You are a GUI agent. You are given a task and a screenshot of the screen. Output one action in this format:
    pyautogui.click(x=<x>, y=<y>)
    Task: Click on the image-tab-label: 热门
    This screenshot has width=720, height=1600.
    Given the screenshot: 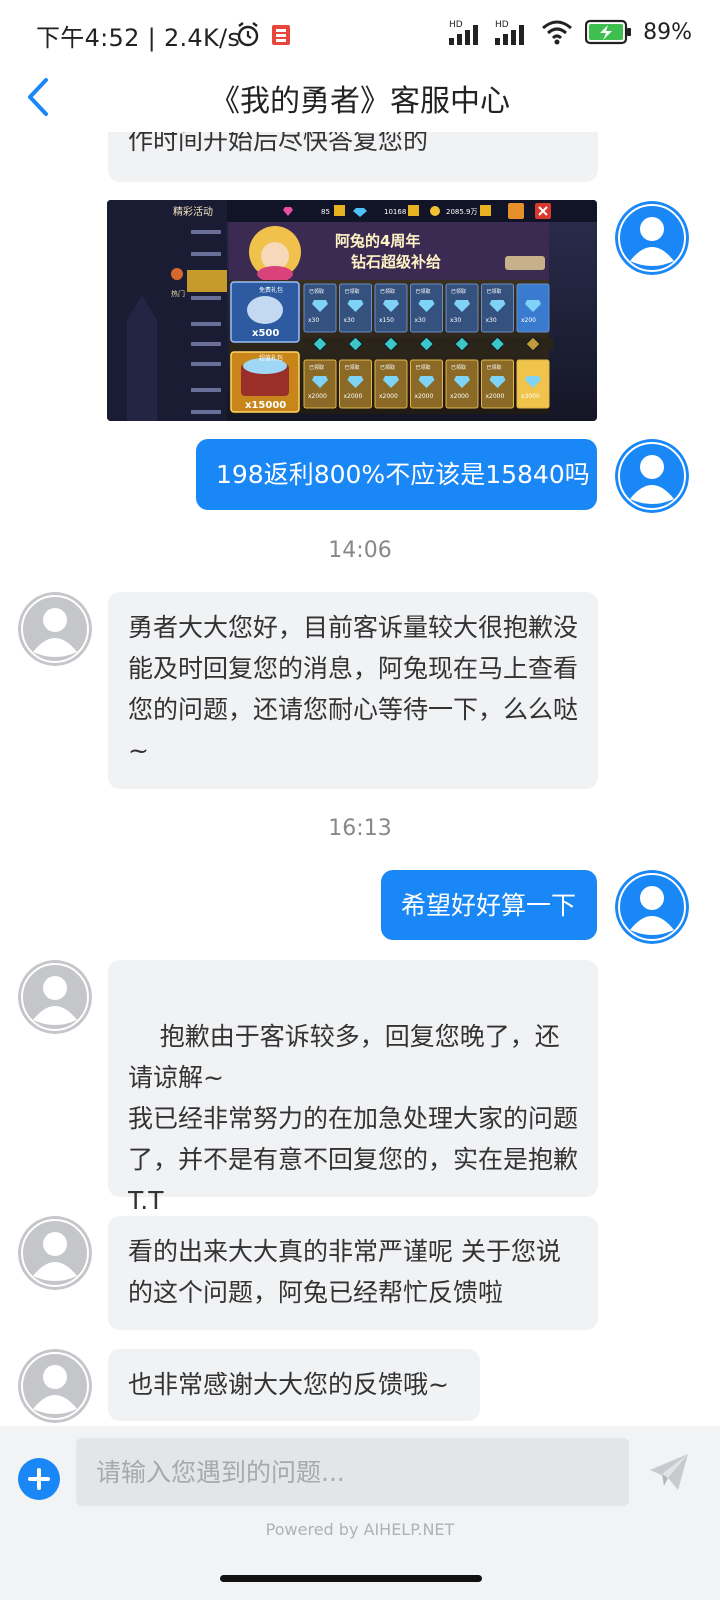 What is the action you would take?
    pyautogui.click(x=178, y=293)
    